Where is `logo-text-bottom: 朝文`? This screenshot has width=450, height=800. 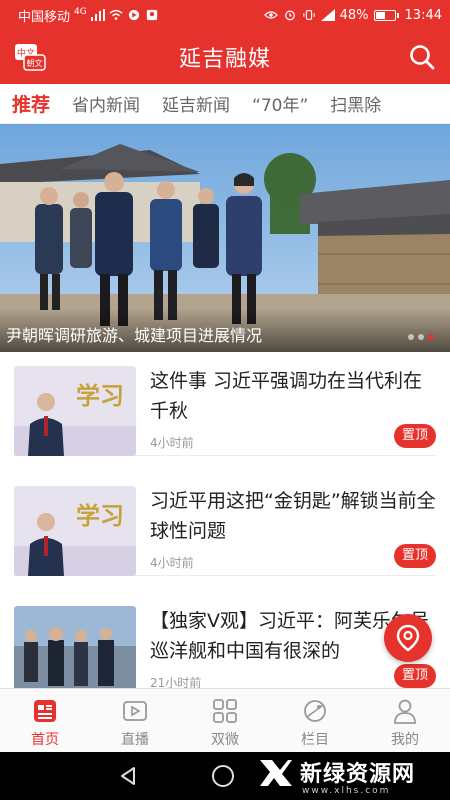
logo-text-bottom: 朝文 is located at coordinates (35, 63).